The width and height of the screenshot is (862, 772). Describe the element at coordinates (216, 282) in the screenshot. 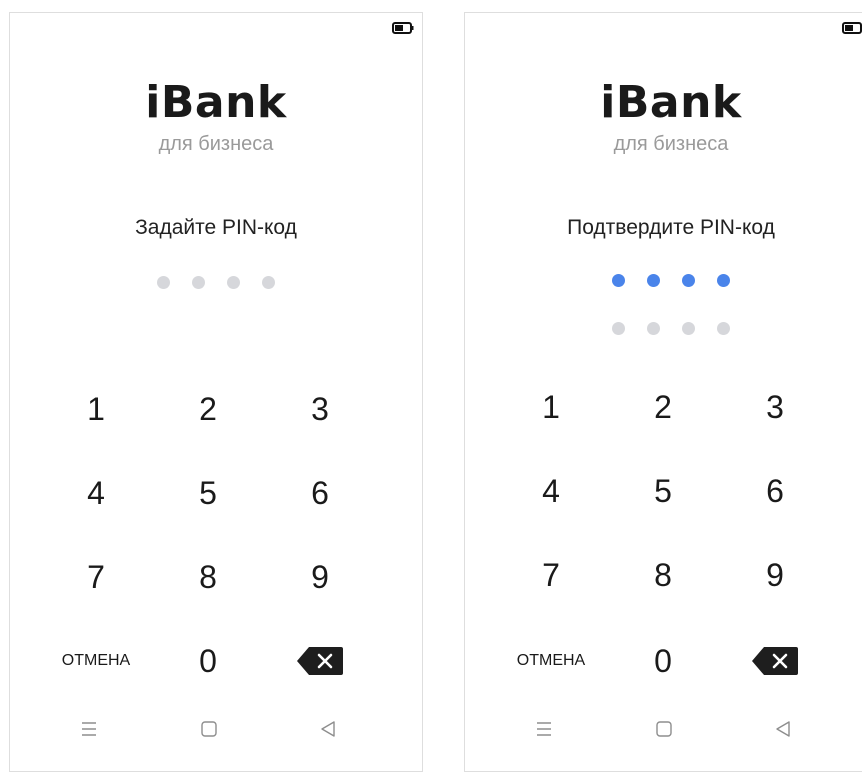

I see `pin-indicator` at that location.